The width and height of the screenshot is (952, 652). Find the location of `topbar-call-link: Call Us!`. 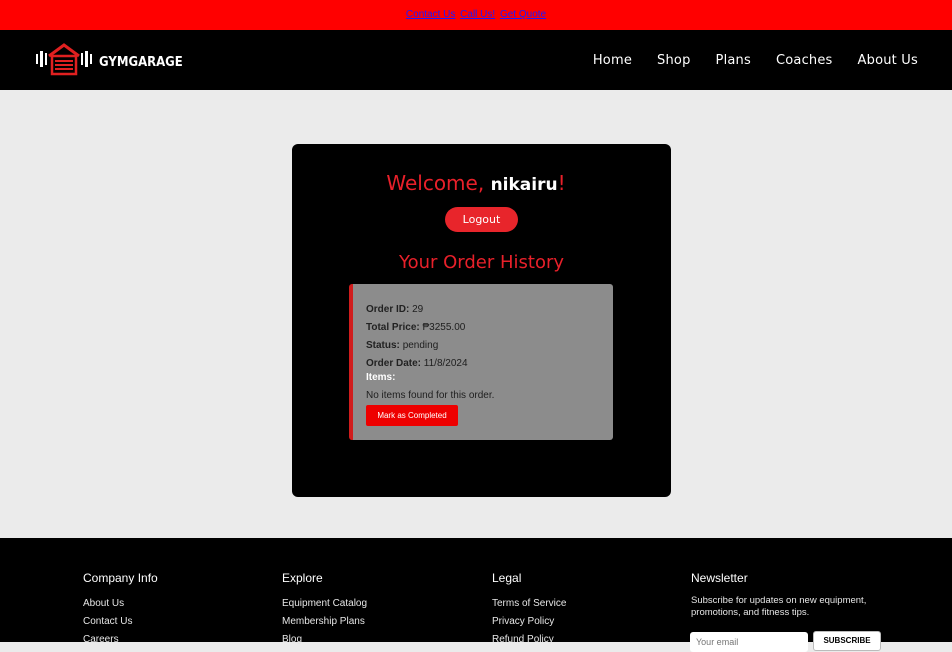

topbar-call-link: Call Us! is located at coordinates (477, 14).